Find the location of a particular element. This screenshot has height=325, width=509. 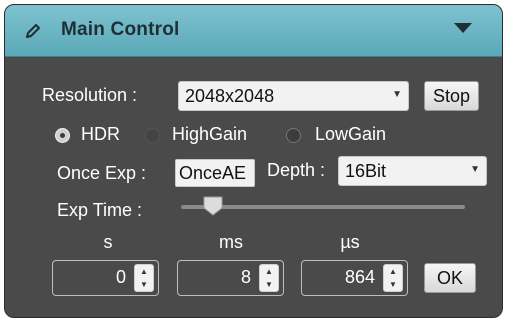

ok-button: OK is located at coordinates (450, 278).